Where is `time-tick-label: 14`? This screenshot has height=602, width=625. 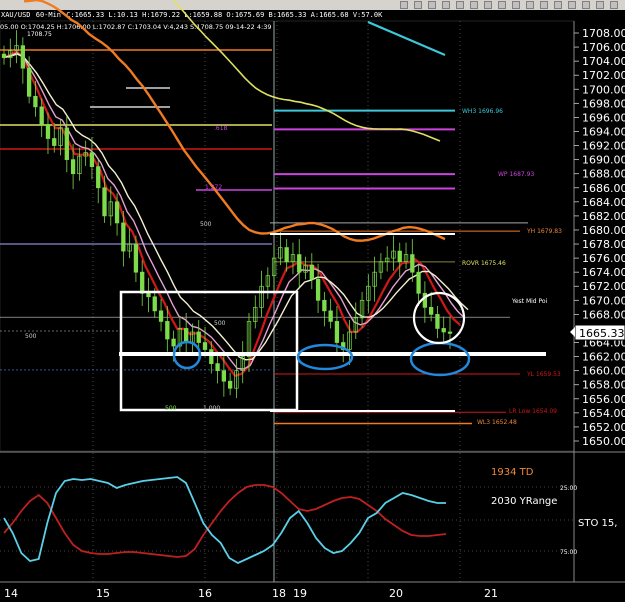 time-tick-label: 14 is located at coordinates (11, 593).